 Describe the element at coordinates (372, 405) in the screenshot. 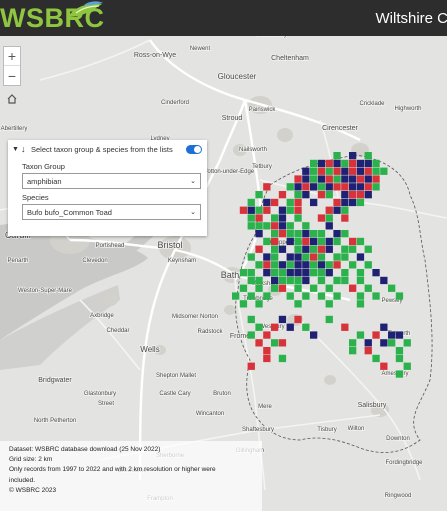

I see `place-label: Salisbury` at that location.